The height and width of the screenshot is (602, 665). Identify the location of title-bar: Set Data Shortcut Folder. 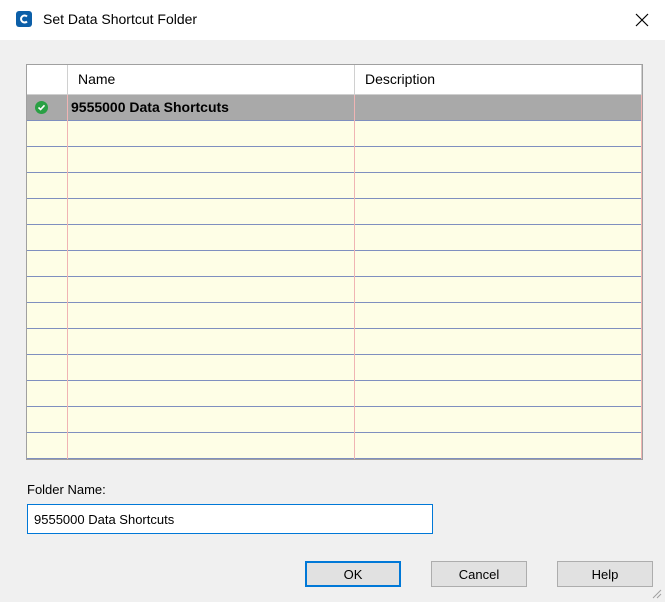
(332, 20).